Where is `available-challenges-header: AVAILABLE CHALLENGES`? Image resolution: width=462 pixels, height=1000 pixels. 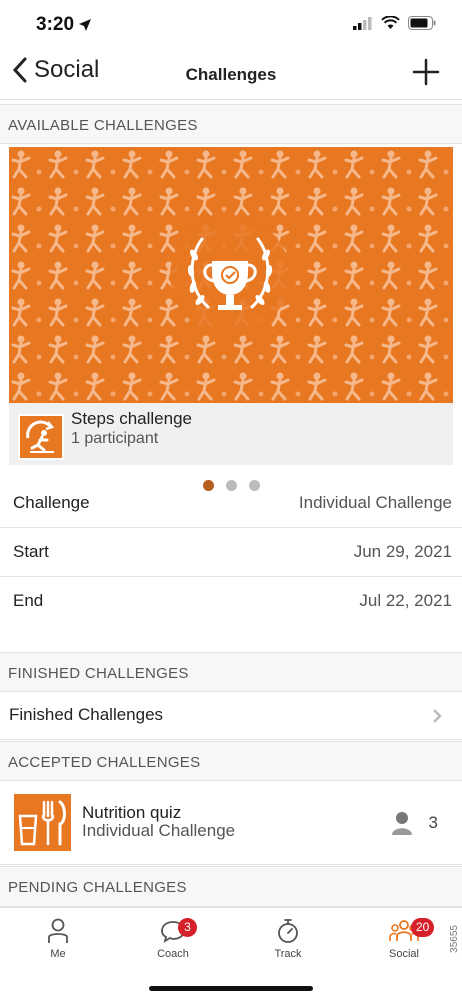
available-challenges-header: AVAILABLE CHALLENGES is located at coordinates (231, 124).